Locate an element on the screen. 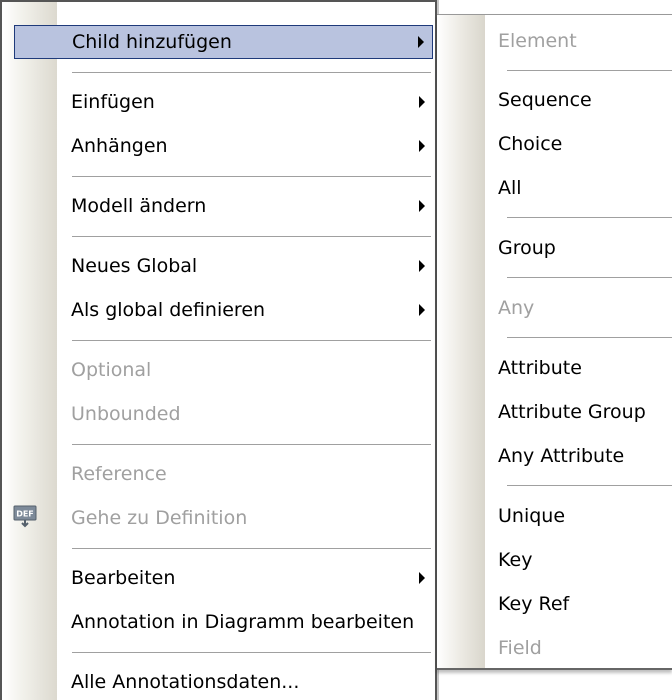 The image size is (672, 700). menu-item-child-hinzufuegen: Child hinzufügen is located at coordinates (223, 42).